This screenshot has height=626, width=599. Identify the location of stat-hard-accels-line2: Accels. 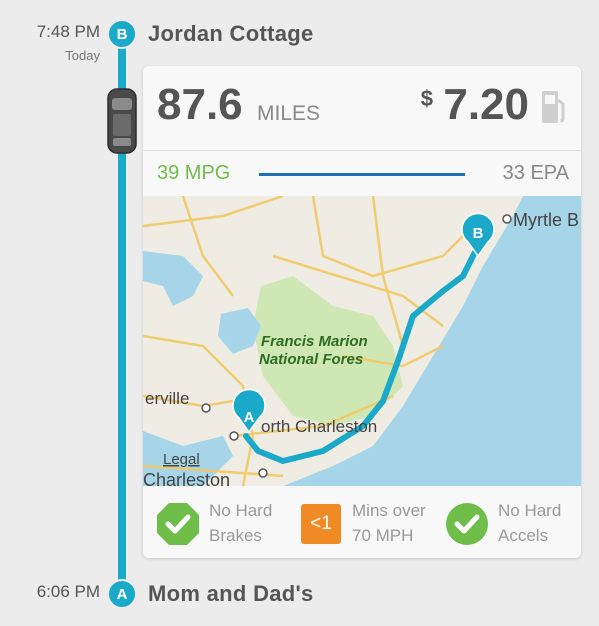
(523, 535).